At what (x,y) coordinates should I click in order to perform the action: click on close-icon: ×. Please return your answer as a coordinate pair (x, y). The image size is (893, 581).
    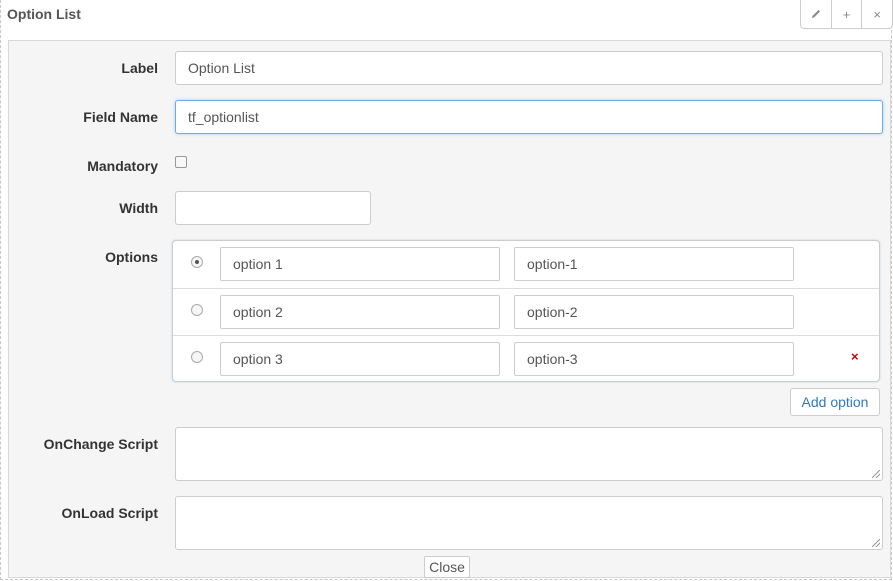
    Looking at the image, I should click on (877, 14).